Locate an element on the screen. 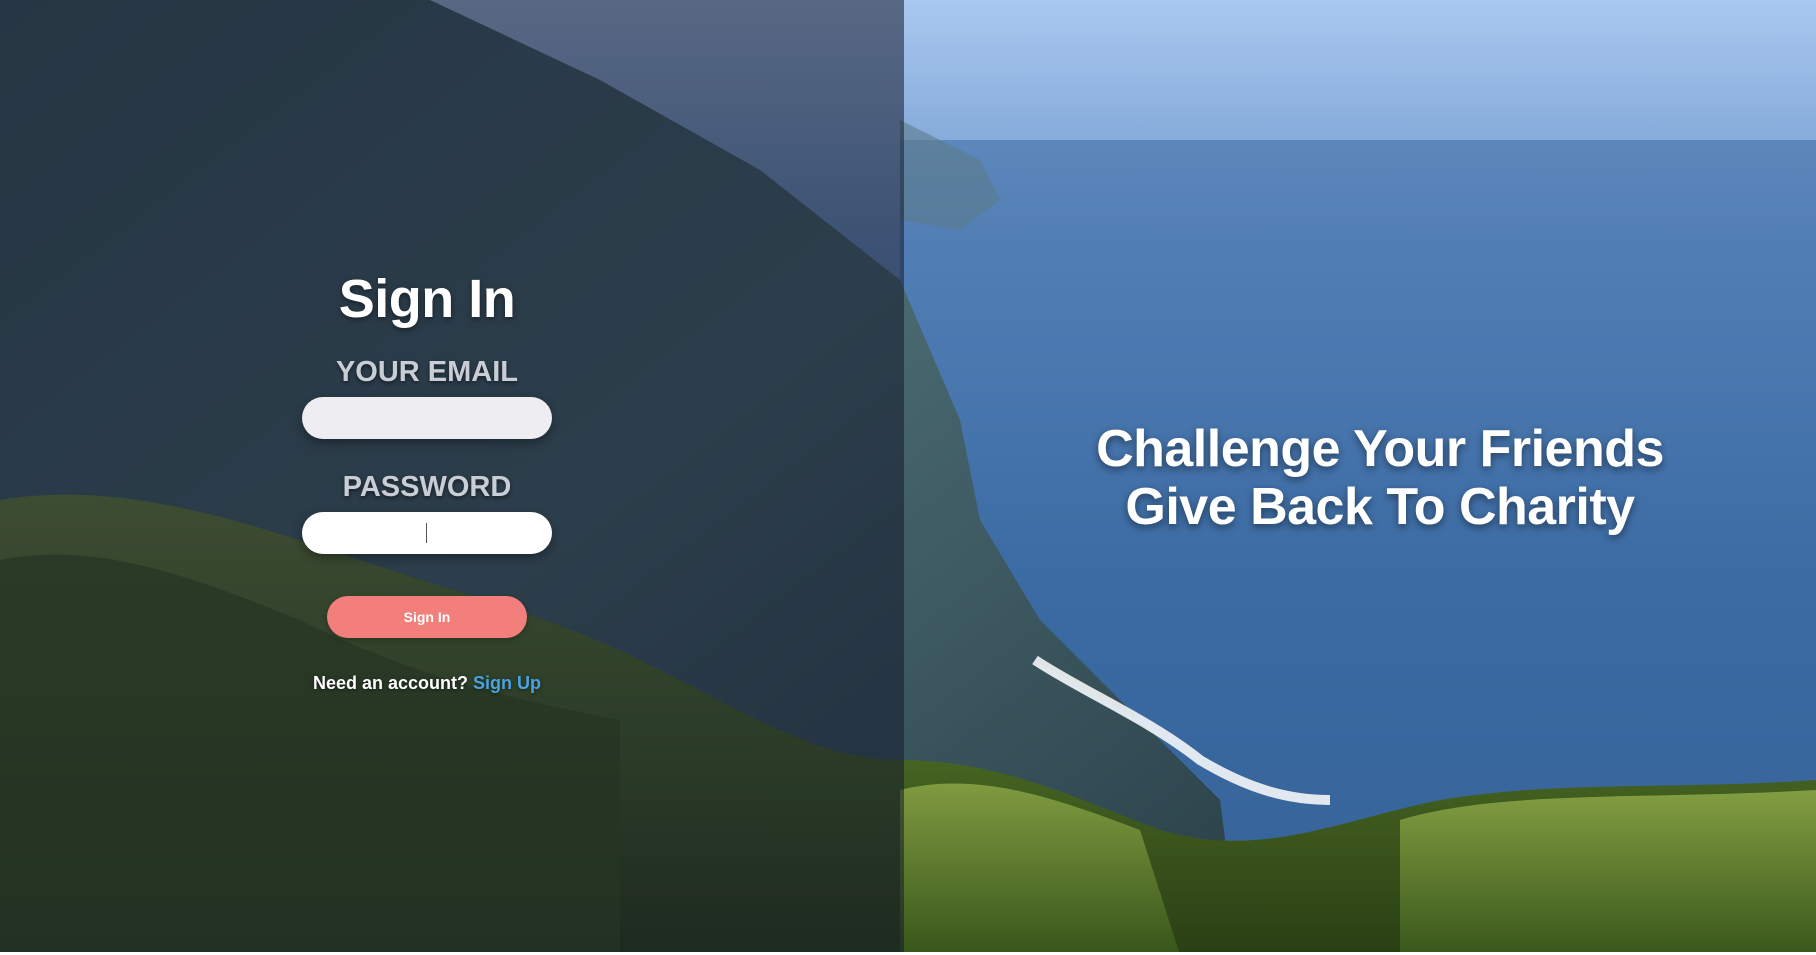  signup-prompt: Need an account? Sign Up is located at coordinates (427, 683).